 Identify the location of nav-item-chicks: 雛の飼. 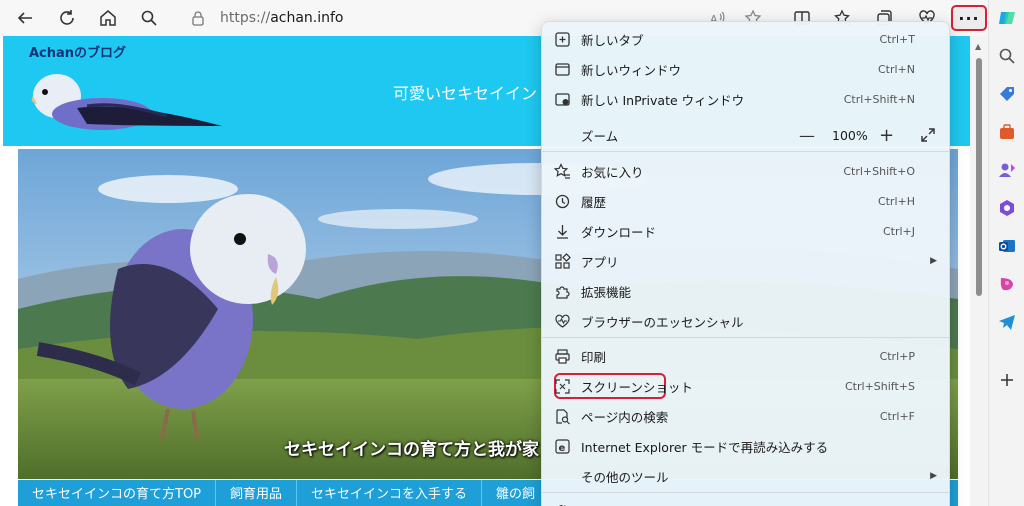
(516, 493).